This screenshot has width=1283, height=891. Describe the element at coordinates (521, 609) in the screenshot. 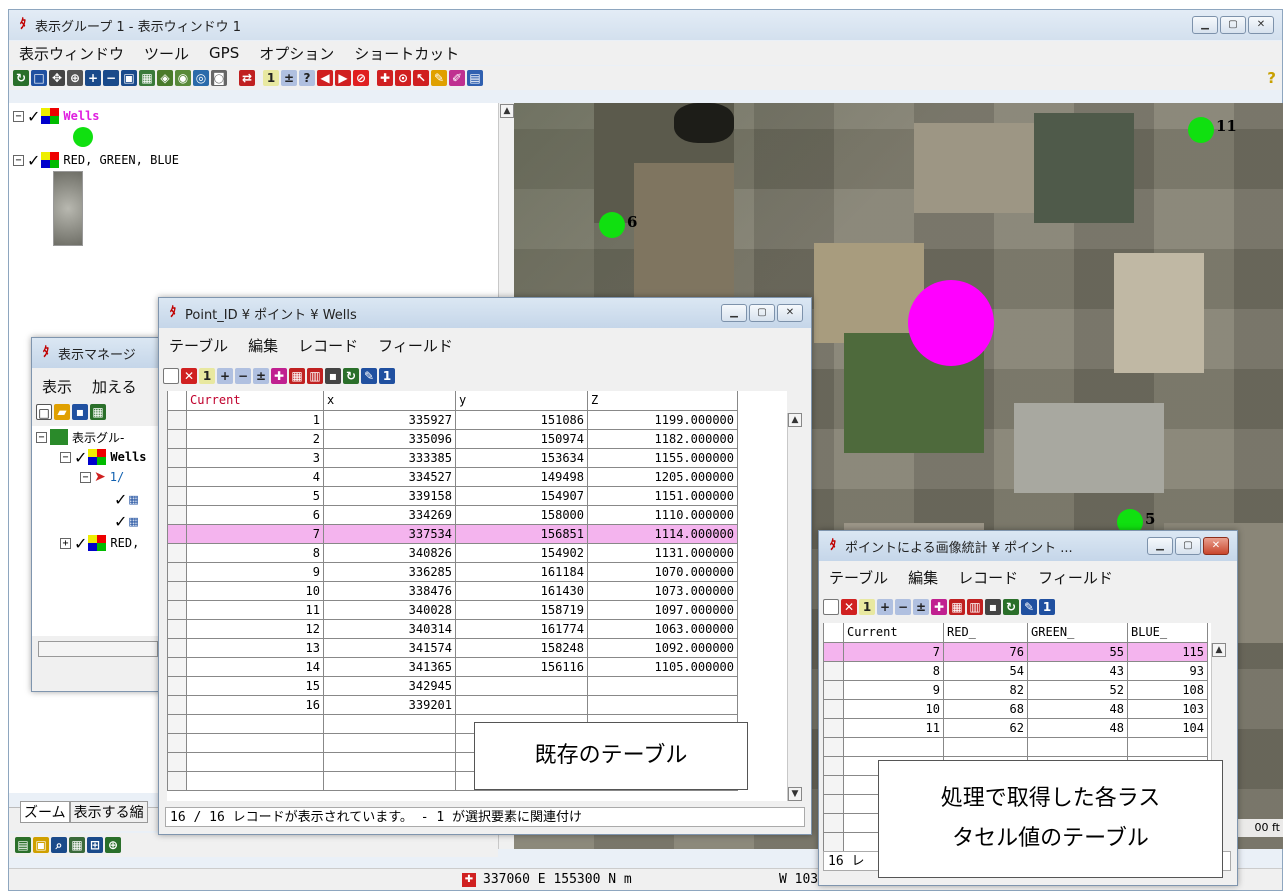

I see `table-cell: 158719` at that location.